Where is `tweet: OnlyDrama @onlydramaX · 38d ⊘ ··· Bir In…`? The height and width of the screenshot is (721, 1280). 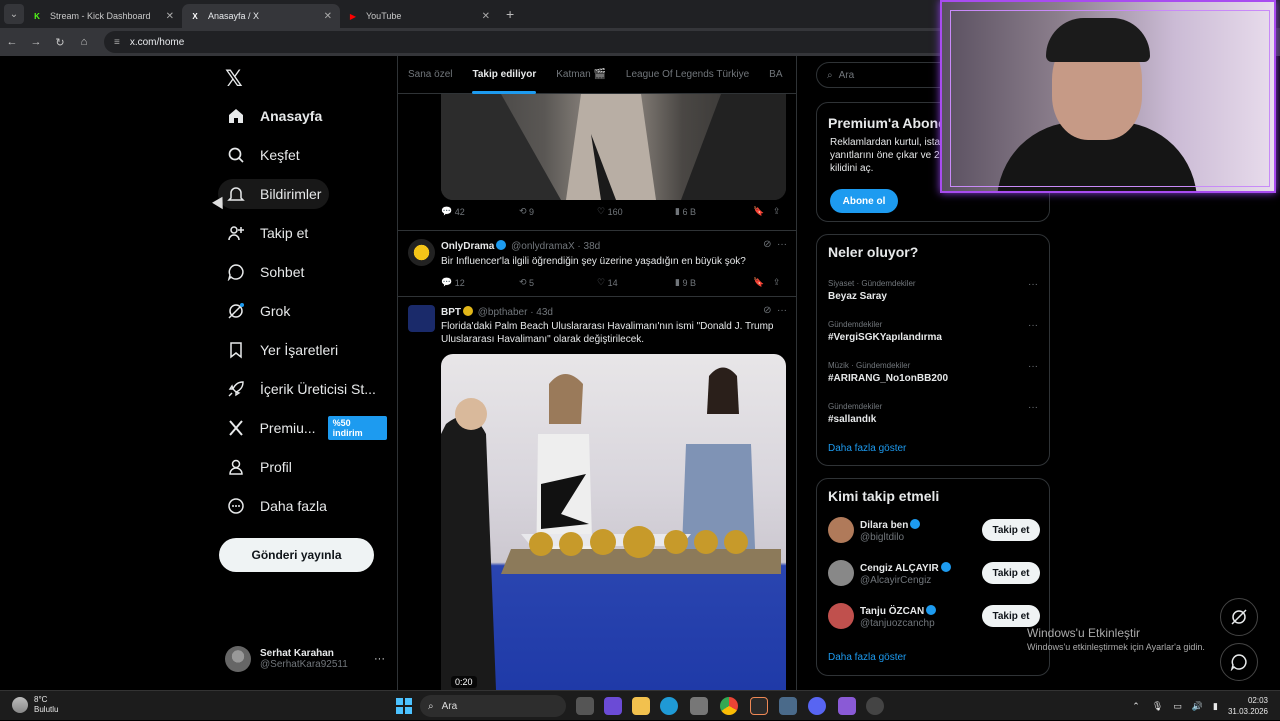 tweet: OnlyDrama @onlydramaX · 38d ⊘ ··· Bir In… is located at coordinates (597, 263).